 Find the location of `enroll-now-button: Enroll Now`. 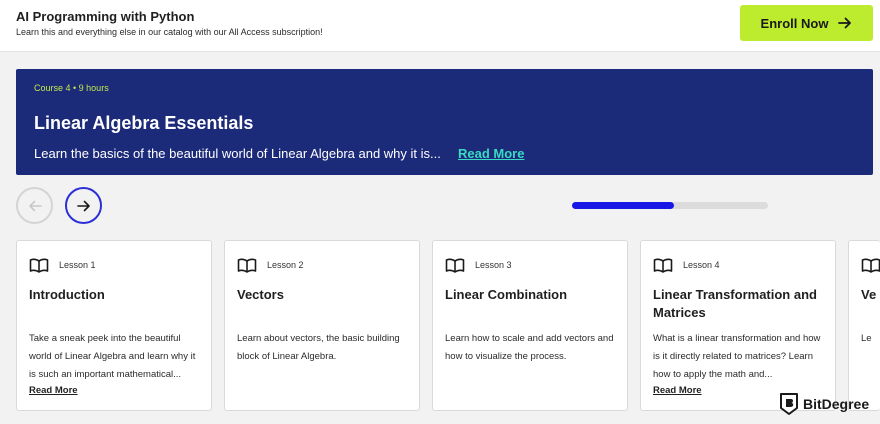

enroll-now-button: Enroll Now is located at coordinates (806, 23).